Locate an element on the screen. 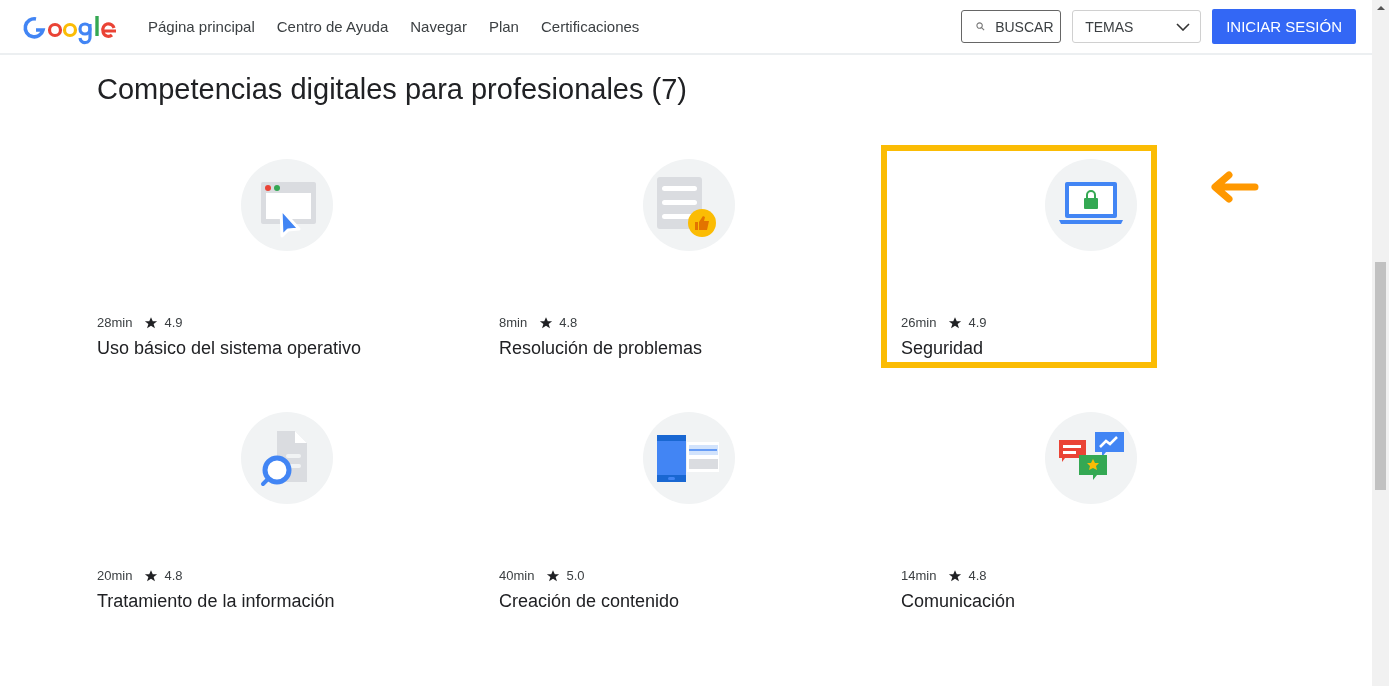  search-icon is located at coordinates (981, 26).